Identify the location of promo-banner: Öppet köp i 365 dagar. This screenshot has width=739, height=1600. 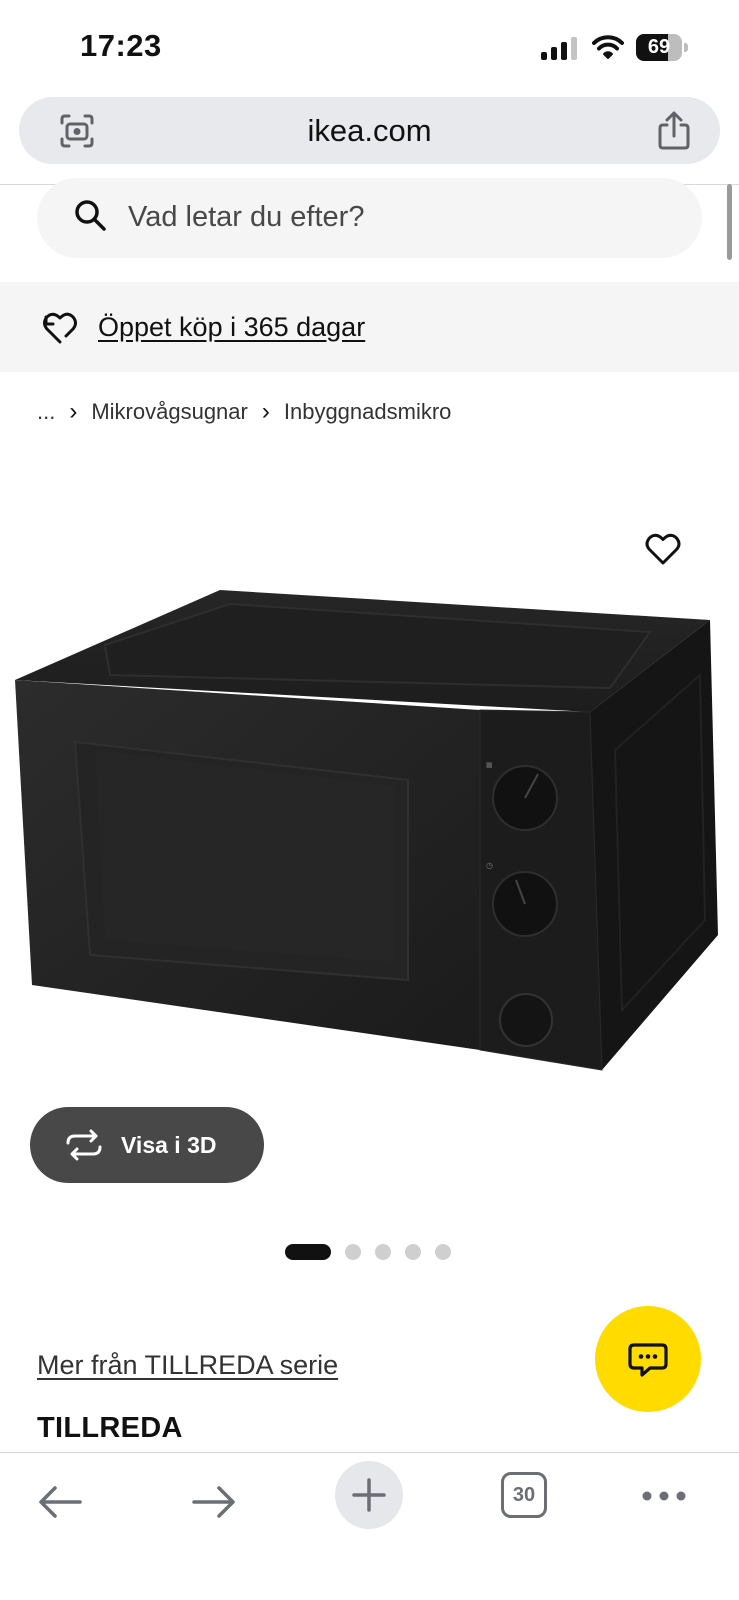
(369, 327).